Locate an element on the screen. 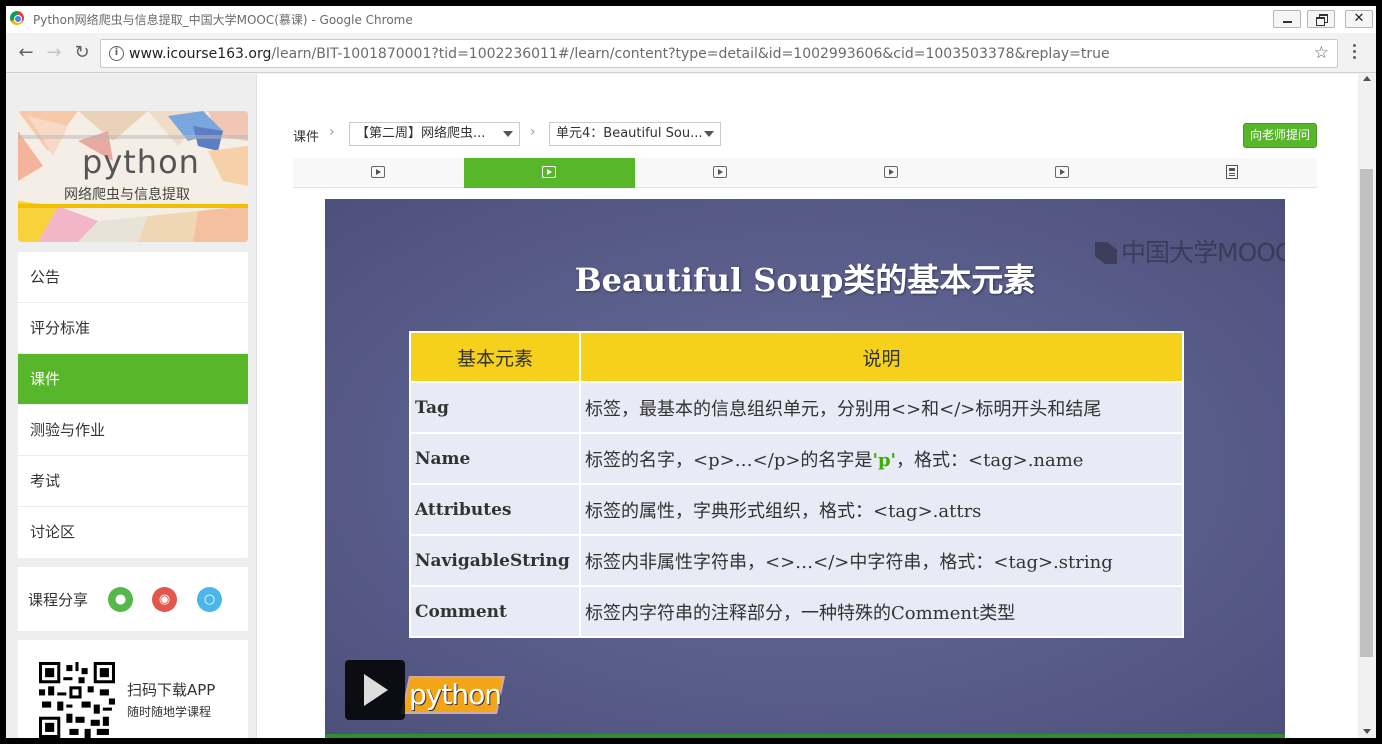 The height and width of the screenshot is (744, 1382). row-key: Tag is located at coordinates (495, 407).